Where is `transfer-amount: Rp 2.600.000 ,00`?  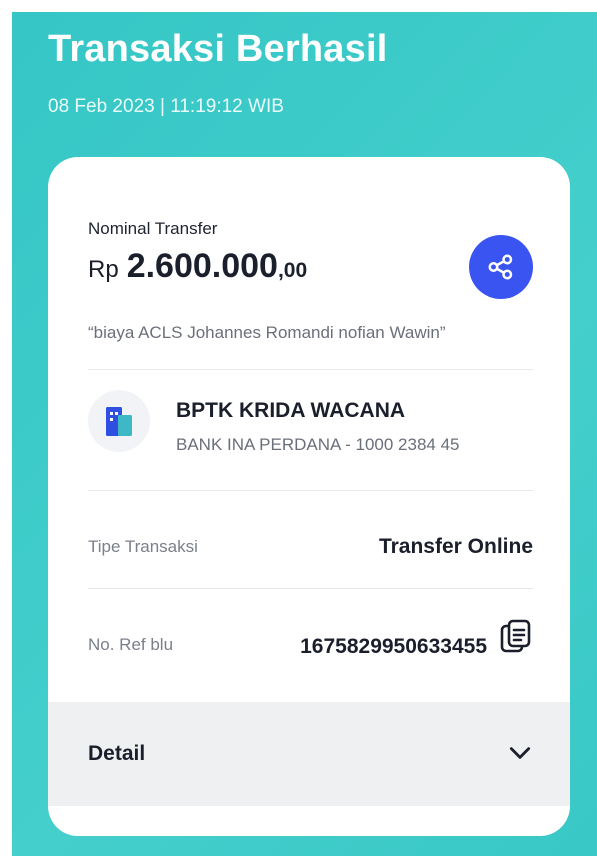
transfer-amount: Rp 2.600.000 ,00 is located at coordinates (197, 266).